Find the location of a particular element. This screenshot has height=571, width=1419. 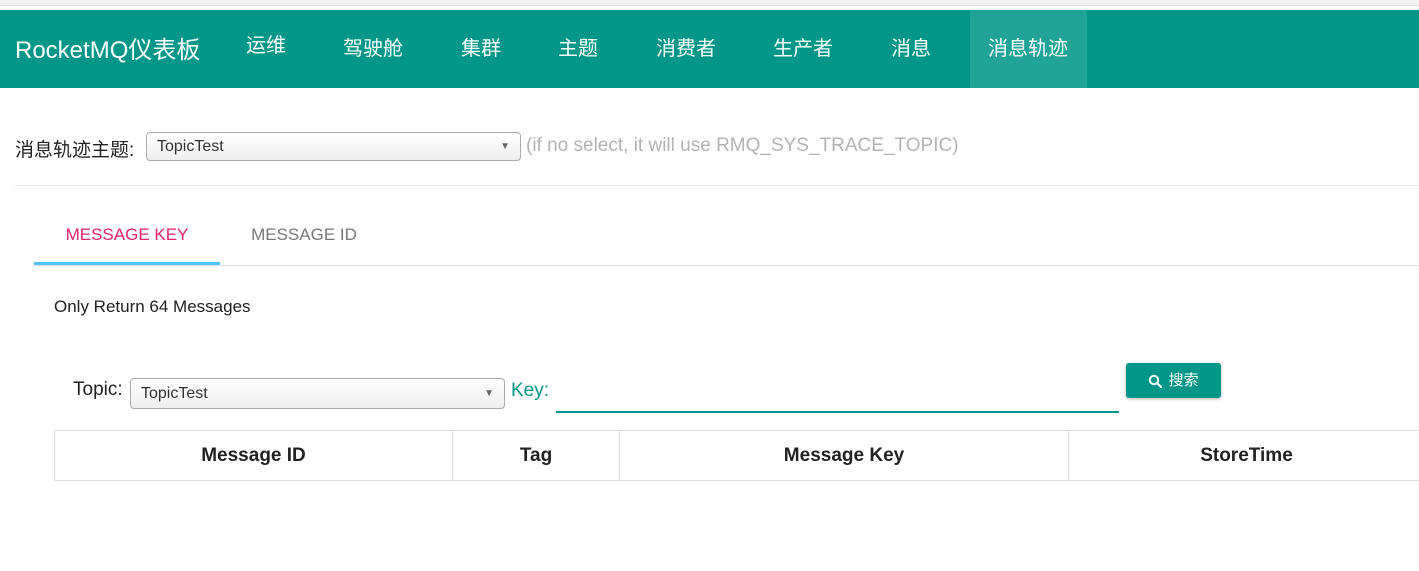

nav-item-consumer: 消费者 is located at coordinates (686, 49).